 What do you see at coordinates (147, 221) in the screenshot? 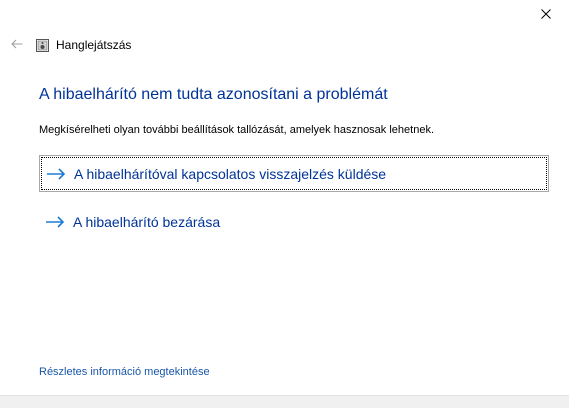
I see `close-troubleshooter-label: A hibaelhárító bezárása` at bounding box center [147, 221].